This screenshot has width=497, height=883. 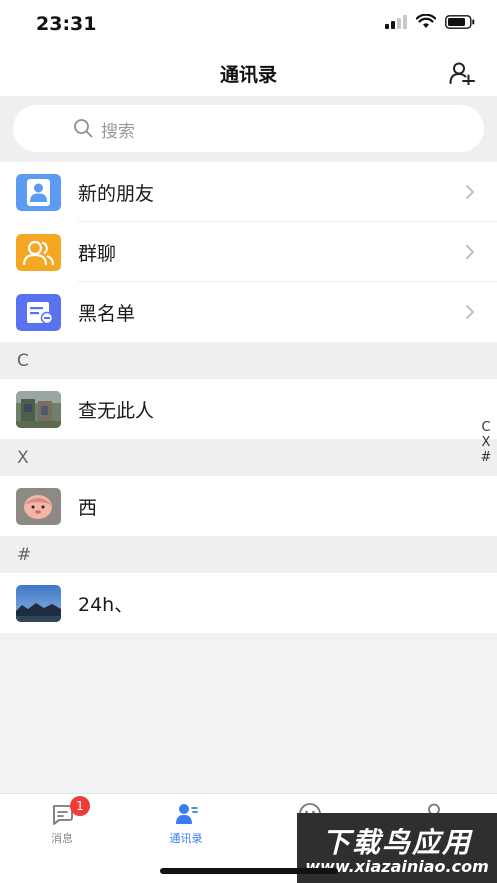 What do you see at coordinates (248, 458) in the screenshot?
I see `section-header: X` at bounding box center [248, 458].